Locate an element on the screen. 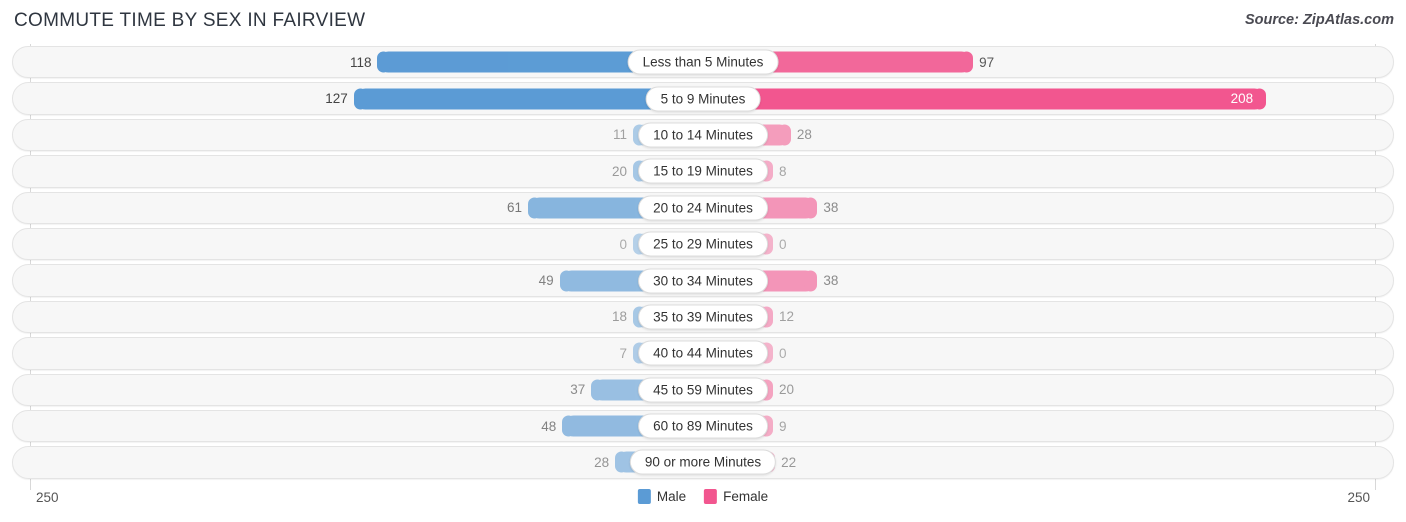 Image resolution: width=1406 pixels, height=522 pixels. bar-row: 28 22 90 or more Minutes is located at coordinates (703, 462).